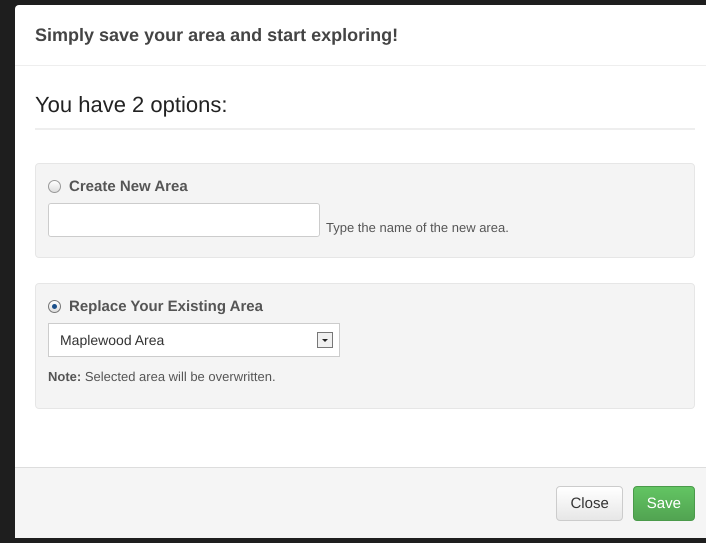  I want to click on help-text: Type the name of the new area., so click(417, 227).